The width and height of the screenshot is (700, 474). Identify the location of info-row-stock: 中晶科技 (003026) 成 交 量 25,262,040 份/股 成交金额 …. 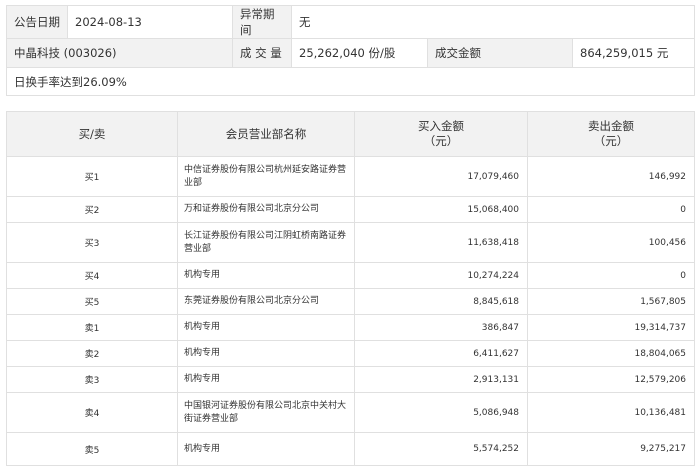
(351, 53).